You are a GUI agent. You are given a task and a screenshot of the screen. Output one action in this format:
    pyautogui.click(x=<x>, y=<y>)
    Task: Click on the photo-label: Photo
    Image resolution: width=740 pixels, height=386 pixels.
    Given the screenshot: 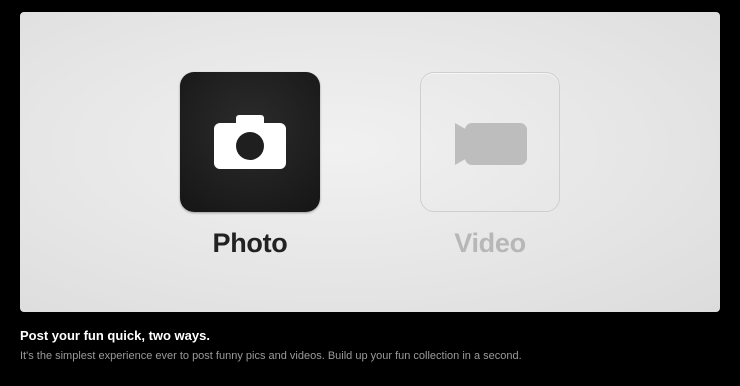 What is the action you would take?
    pyautogui.click(x=250, y=243)
    